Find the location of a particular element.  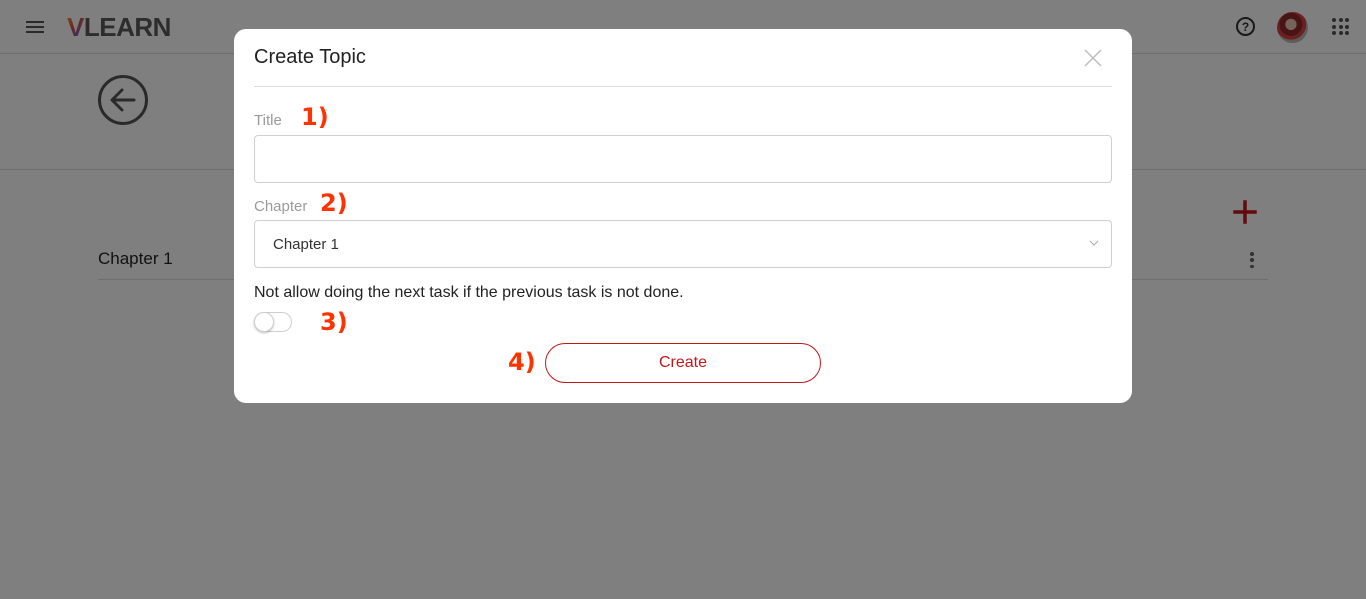

step-1-annotation: 1) is located at coordinates (315, 117).